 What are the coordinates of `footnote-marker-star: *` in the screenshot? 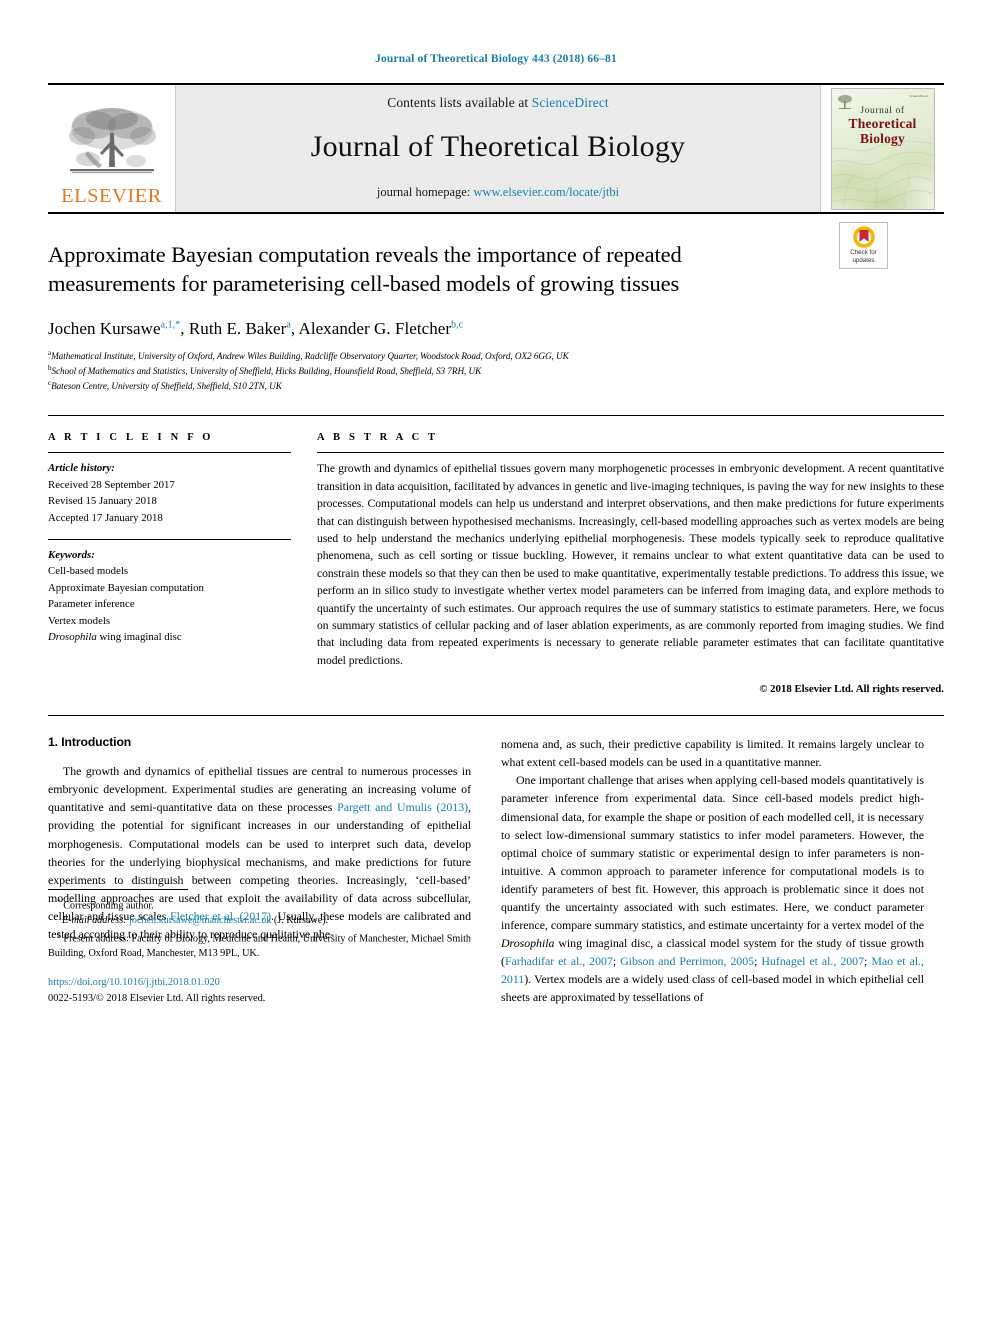 It's located at (59, 901).